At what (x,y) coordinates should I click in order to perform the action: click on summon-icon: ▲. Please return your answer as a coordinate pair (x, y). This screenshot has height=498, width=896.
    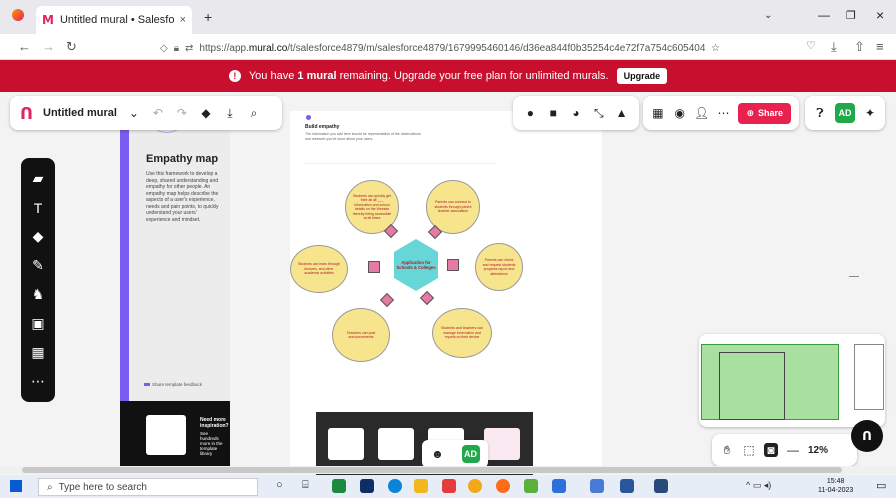
    Looking at the image, I should click on (622, 113).